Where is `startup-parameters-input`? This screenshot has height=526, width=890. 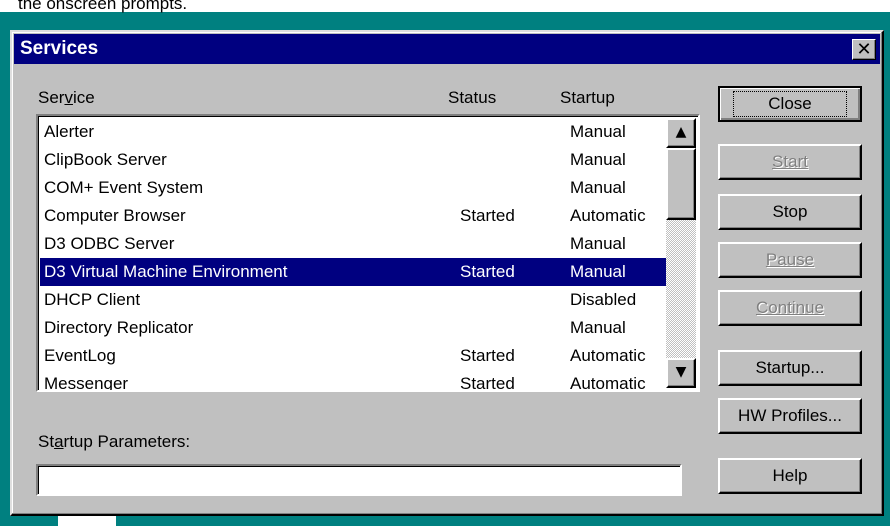 startup-parameters-input is located at coordinates (359, 480).